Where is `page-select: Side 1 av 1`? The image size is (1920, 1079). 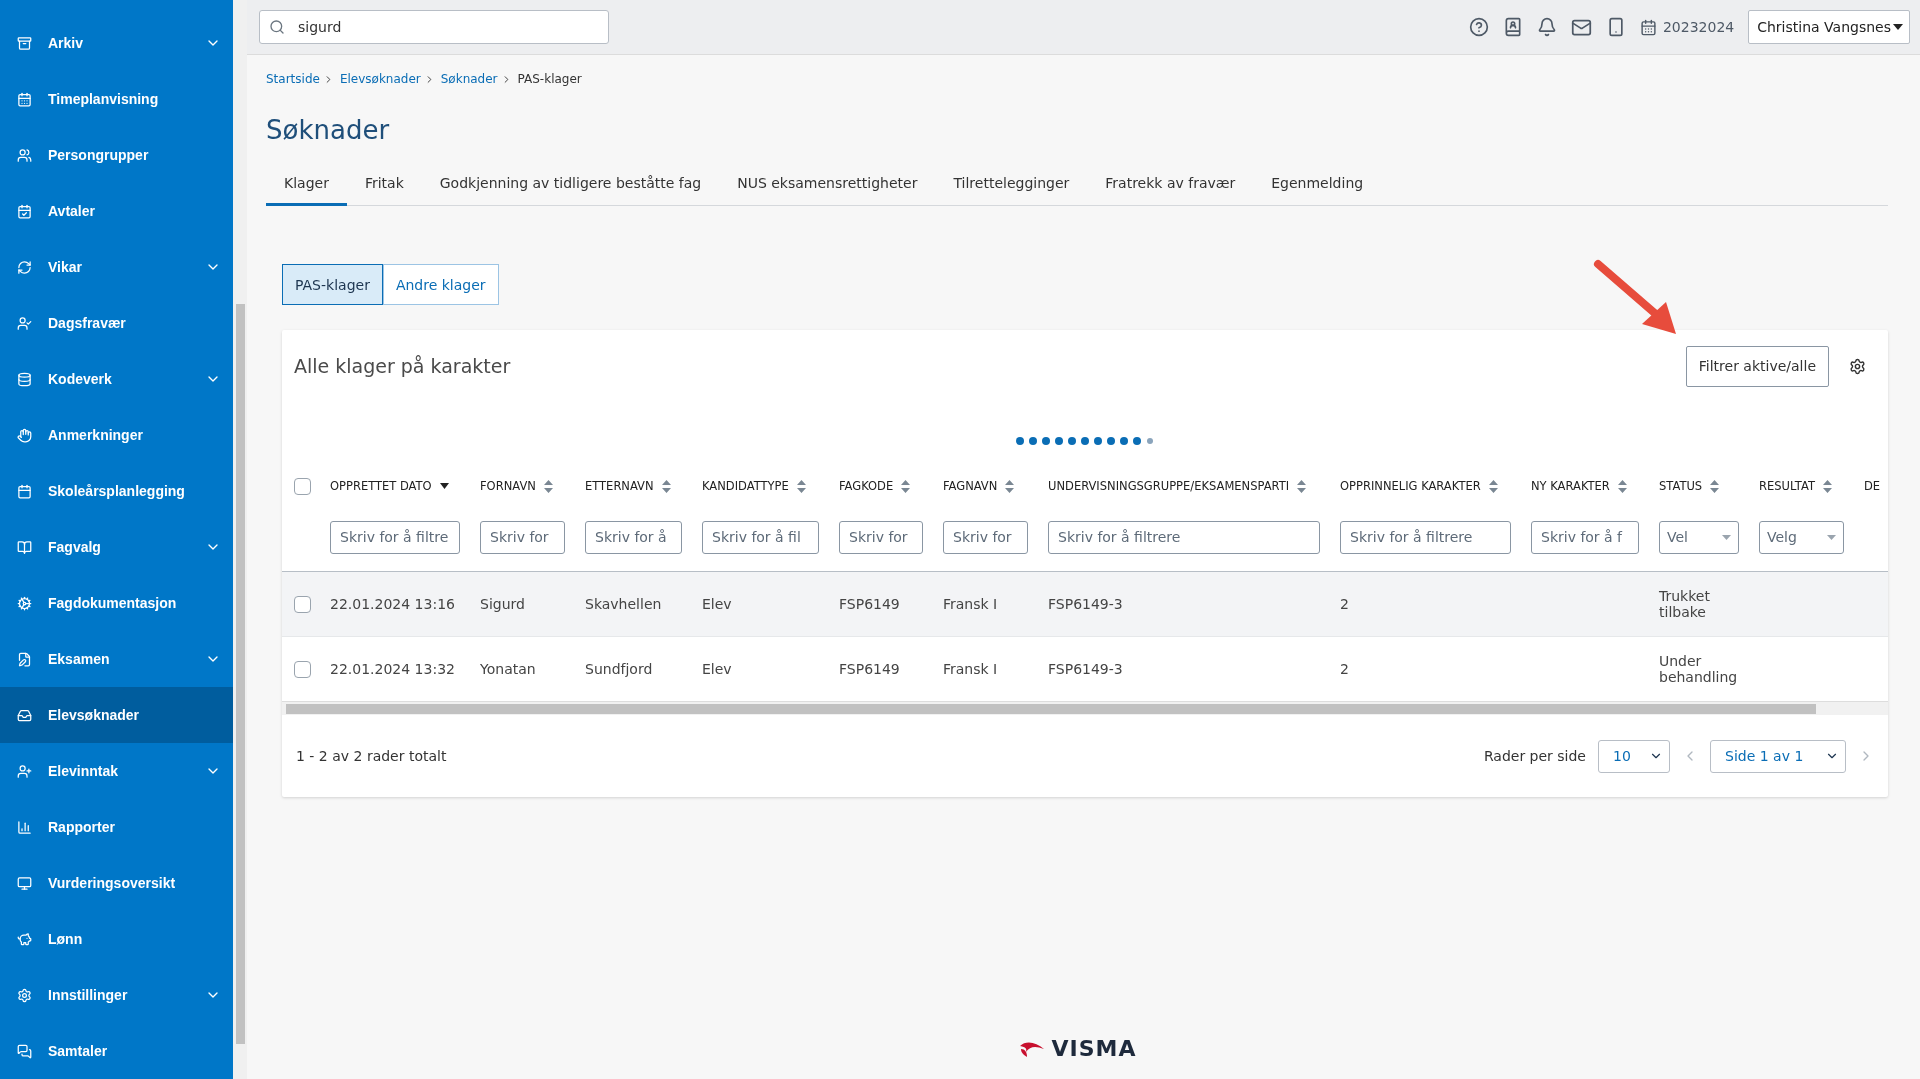 page-select: Side 1 av 1 is located at coordinates (1778, 756).